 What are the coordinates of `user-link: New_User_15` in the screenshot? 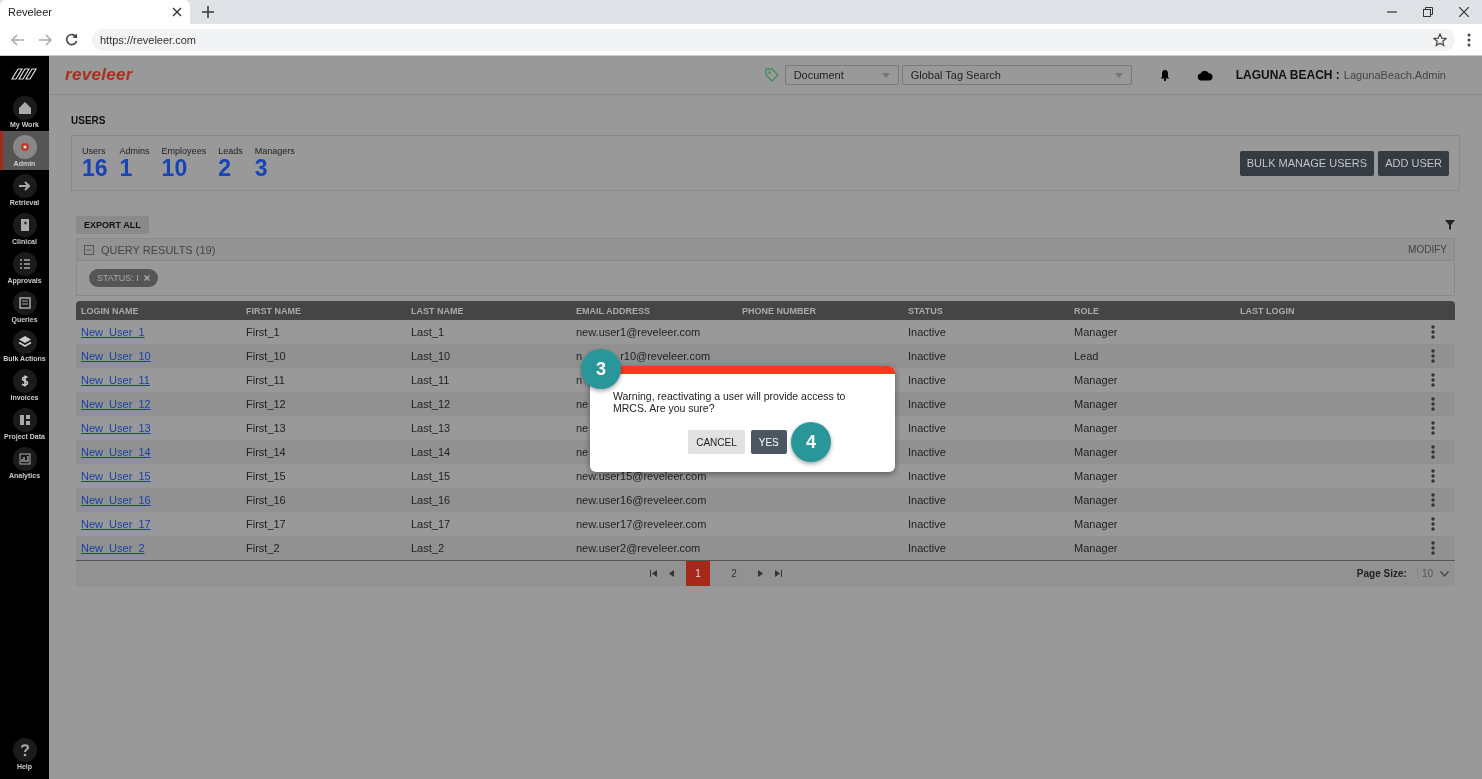 It's located at (113, 476).